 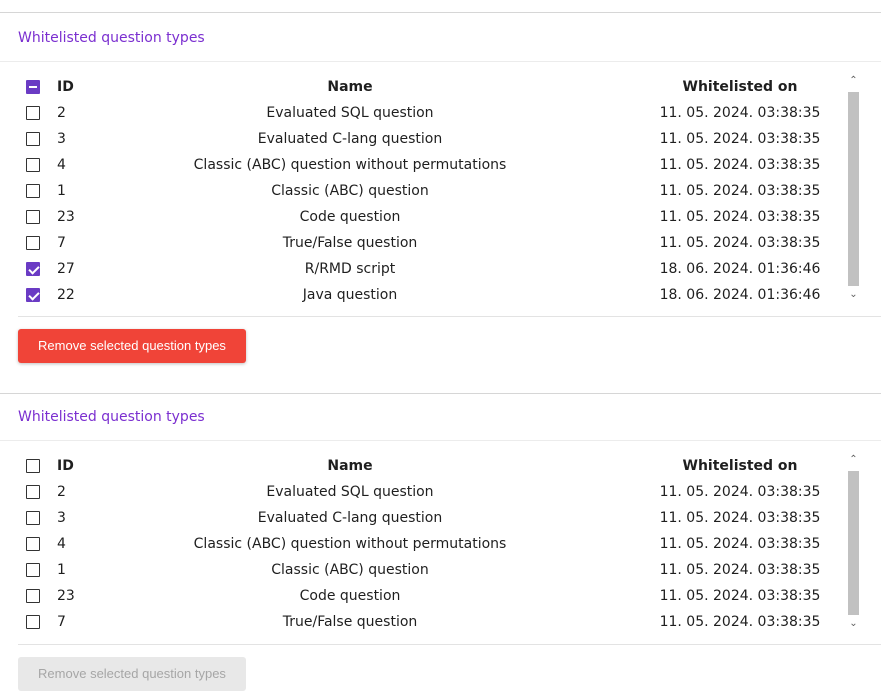 What do you see at coordinates (350, 295) in the screenshot?
I see `cell-name: Java question` at bounding box center [350, 295].